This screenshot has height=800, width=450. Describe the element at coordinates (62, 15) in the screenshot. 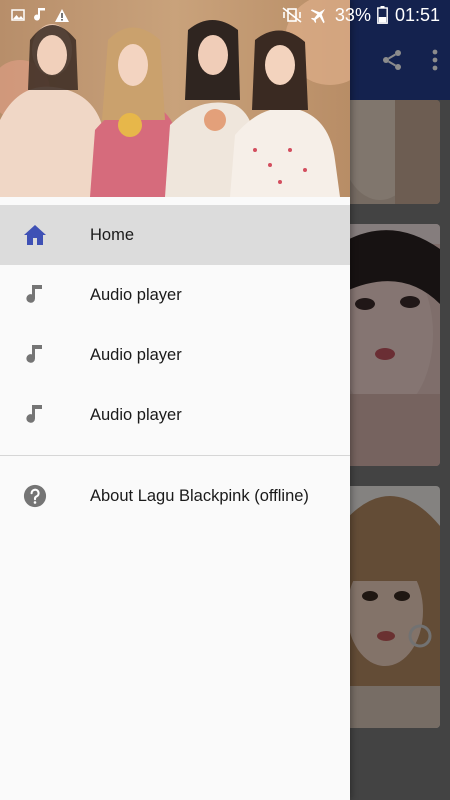

I see `warning-icon` at that location.